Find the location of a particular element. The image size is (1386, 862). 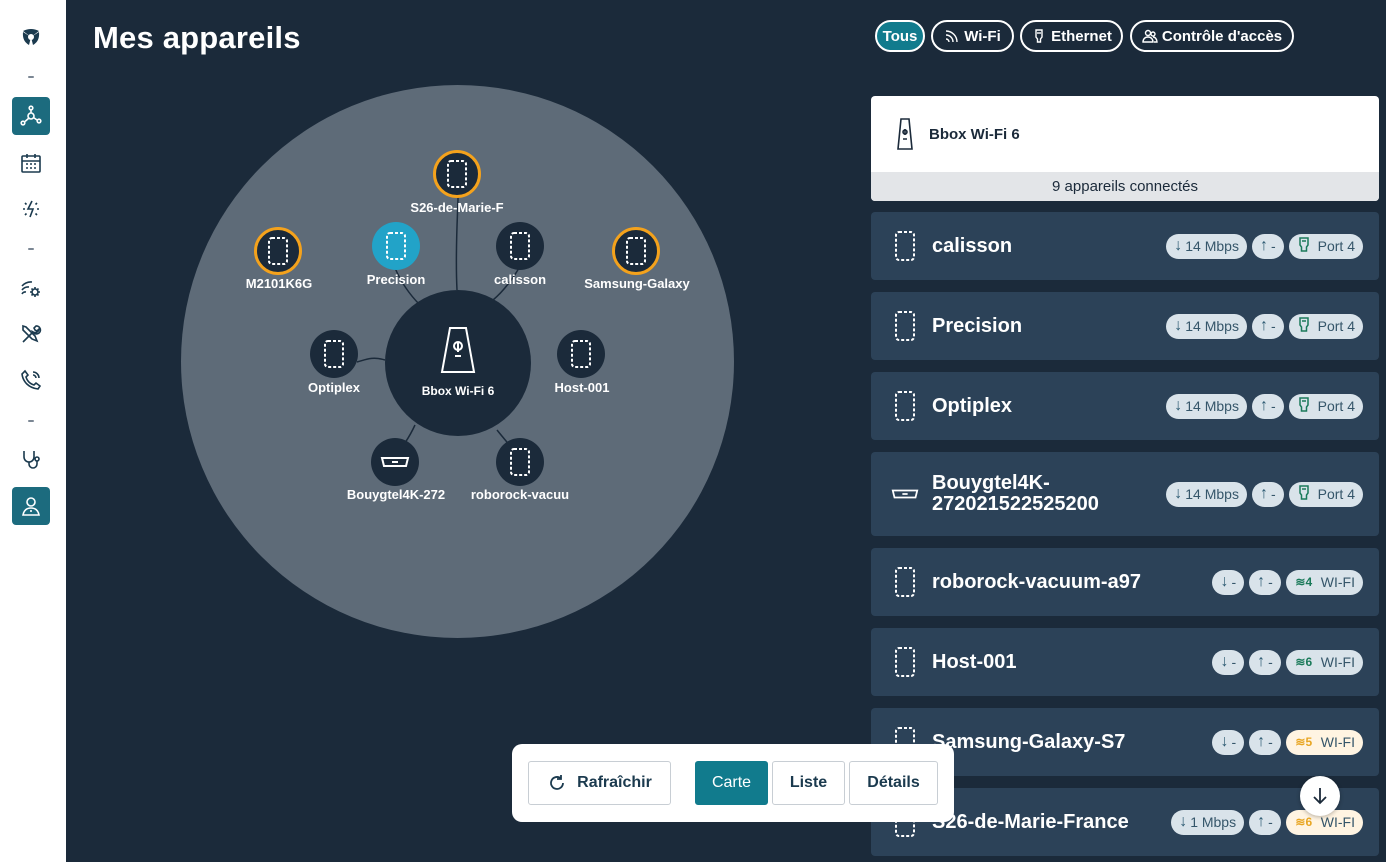

filter-wifi: Wi-Fi is located at coordinates (972, 36).